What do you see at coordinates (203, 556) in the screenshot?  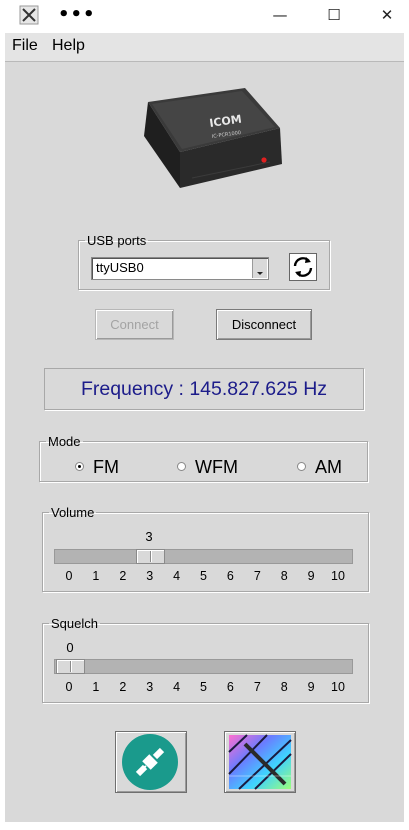 I see `volume-slider` at bounding box center [203, 556].